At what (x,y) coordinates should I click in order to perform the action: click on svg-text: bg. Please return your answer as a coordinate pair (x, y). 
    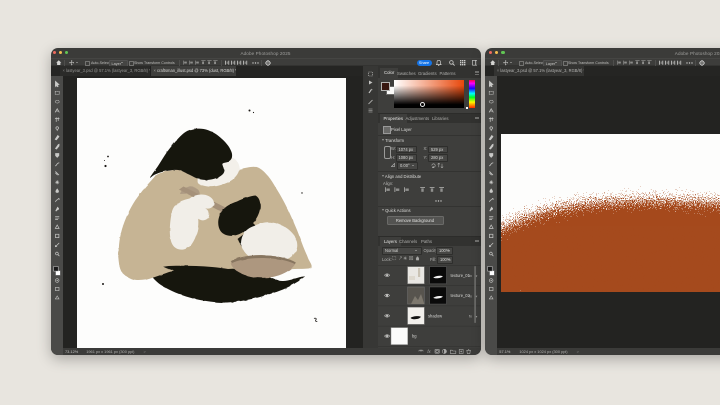
    Looking at the image, I should click on (414, 336).